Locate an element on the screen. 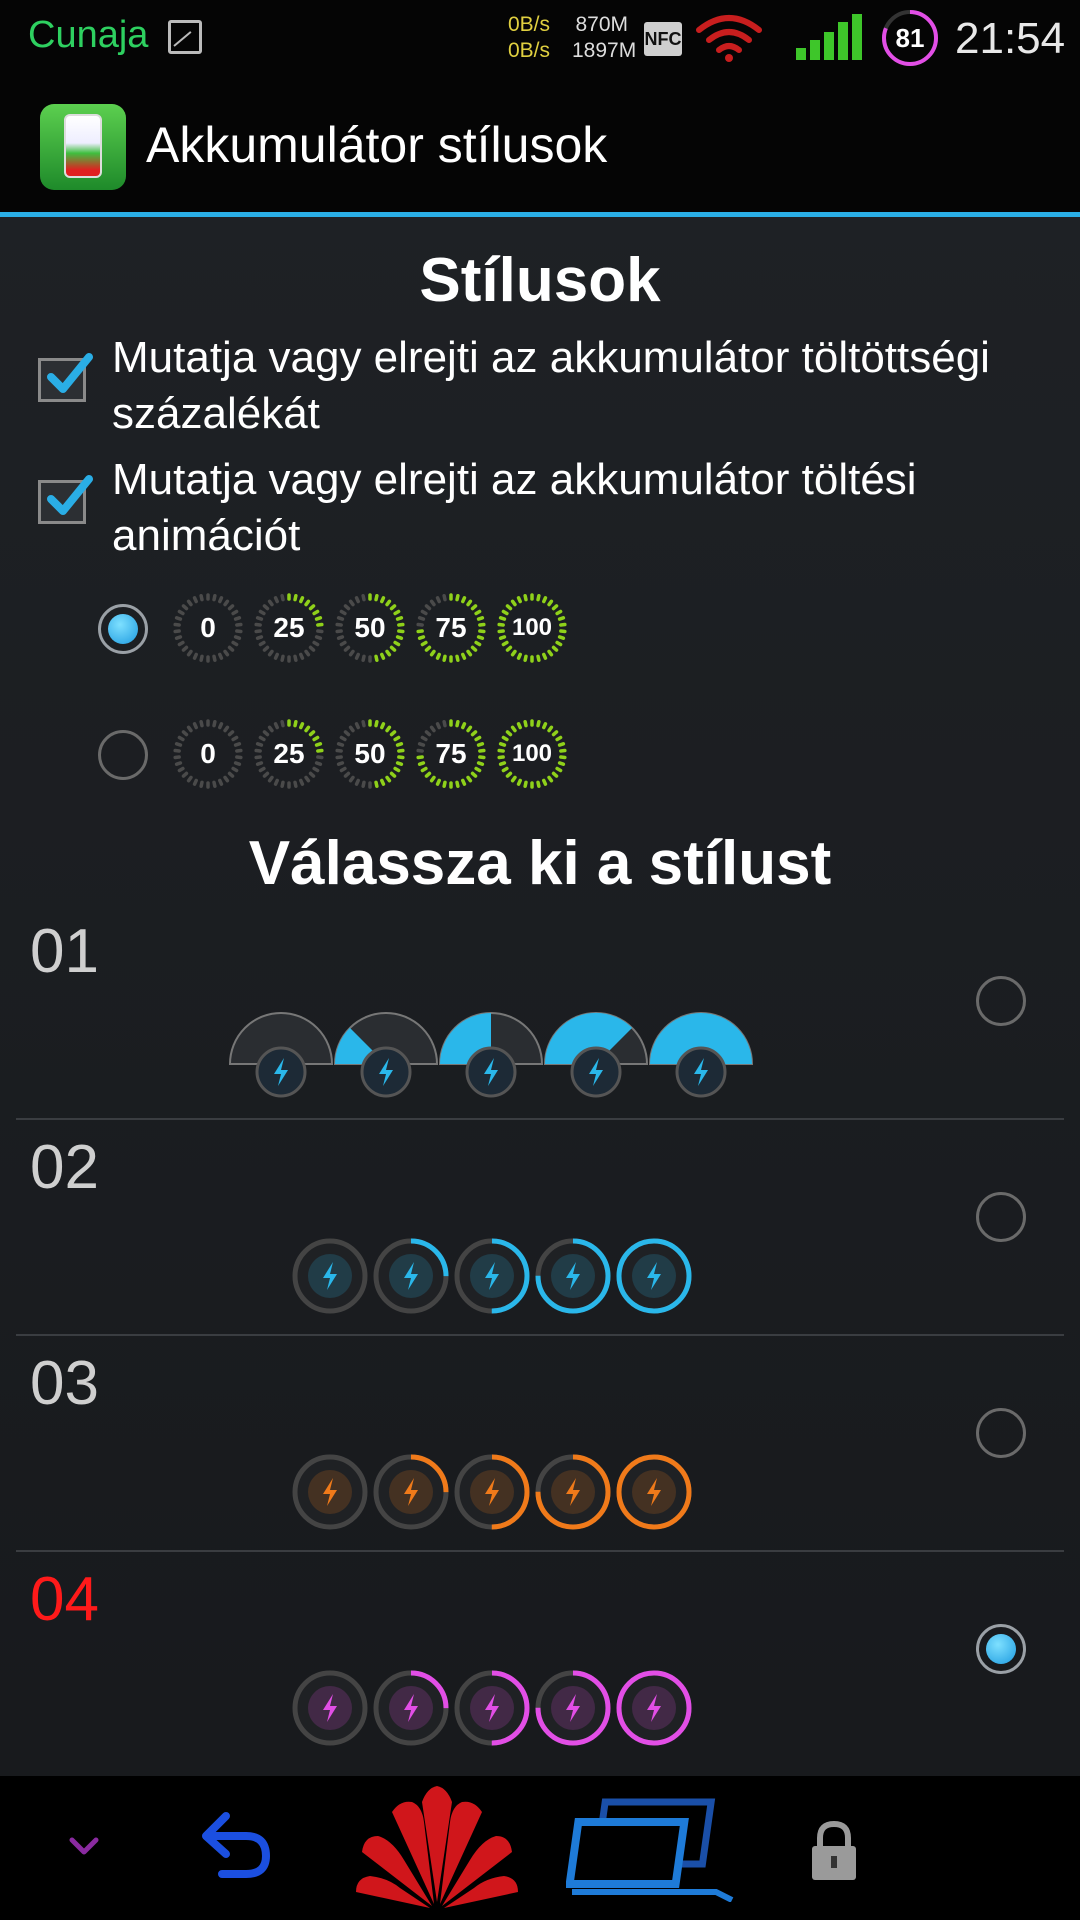 The height and width of the screenshot is (1920, 1080). clock: 21:54 is located at coordinates (1010, 38).